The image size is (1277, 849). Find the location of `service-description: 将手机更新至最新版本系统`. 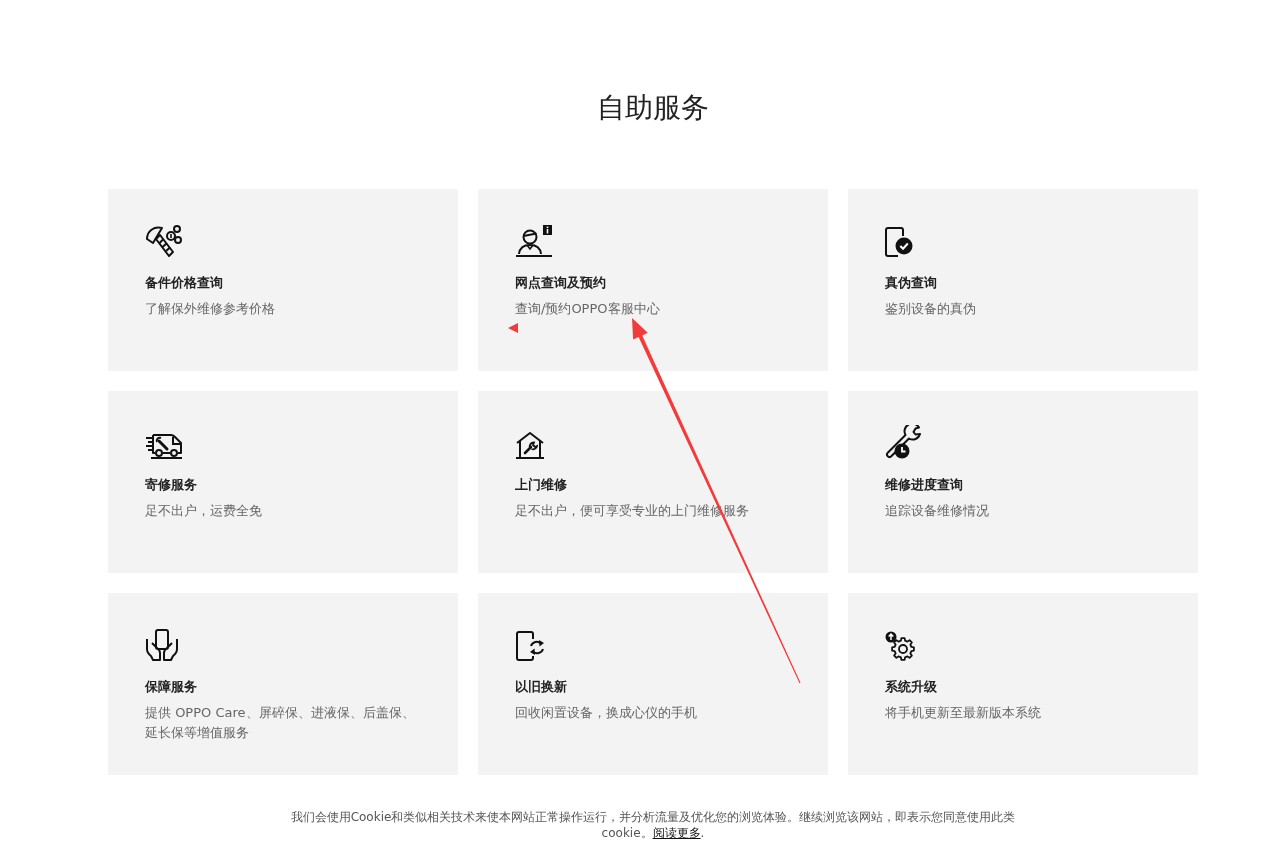

service-description: 将手机更新至最新版本系统 is located at coordinates (963, 713).